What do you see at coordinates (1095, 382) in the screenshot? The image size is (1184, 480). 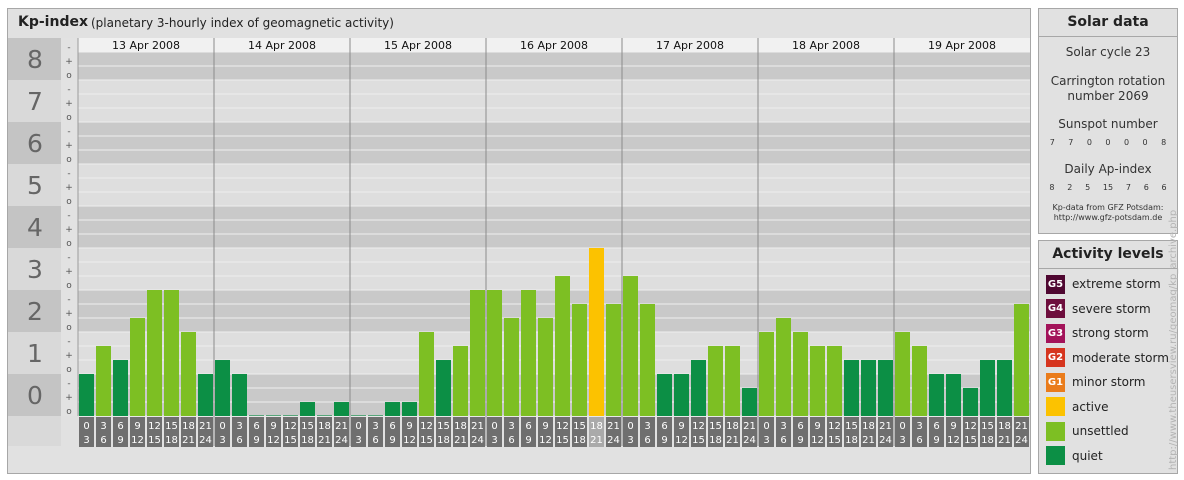 I see `legend-item: G1 minor storm` at bounding box center [1095, 382].